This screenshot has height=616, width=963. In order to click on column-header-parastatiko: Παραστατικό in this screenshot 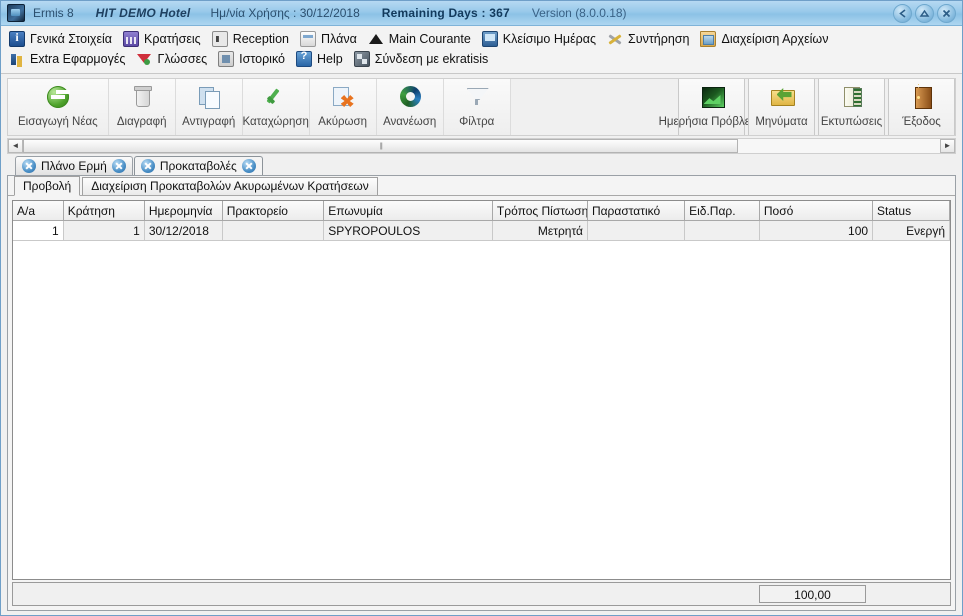, I will do `click(636, 211)`.